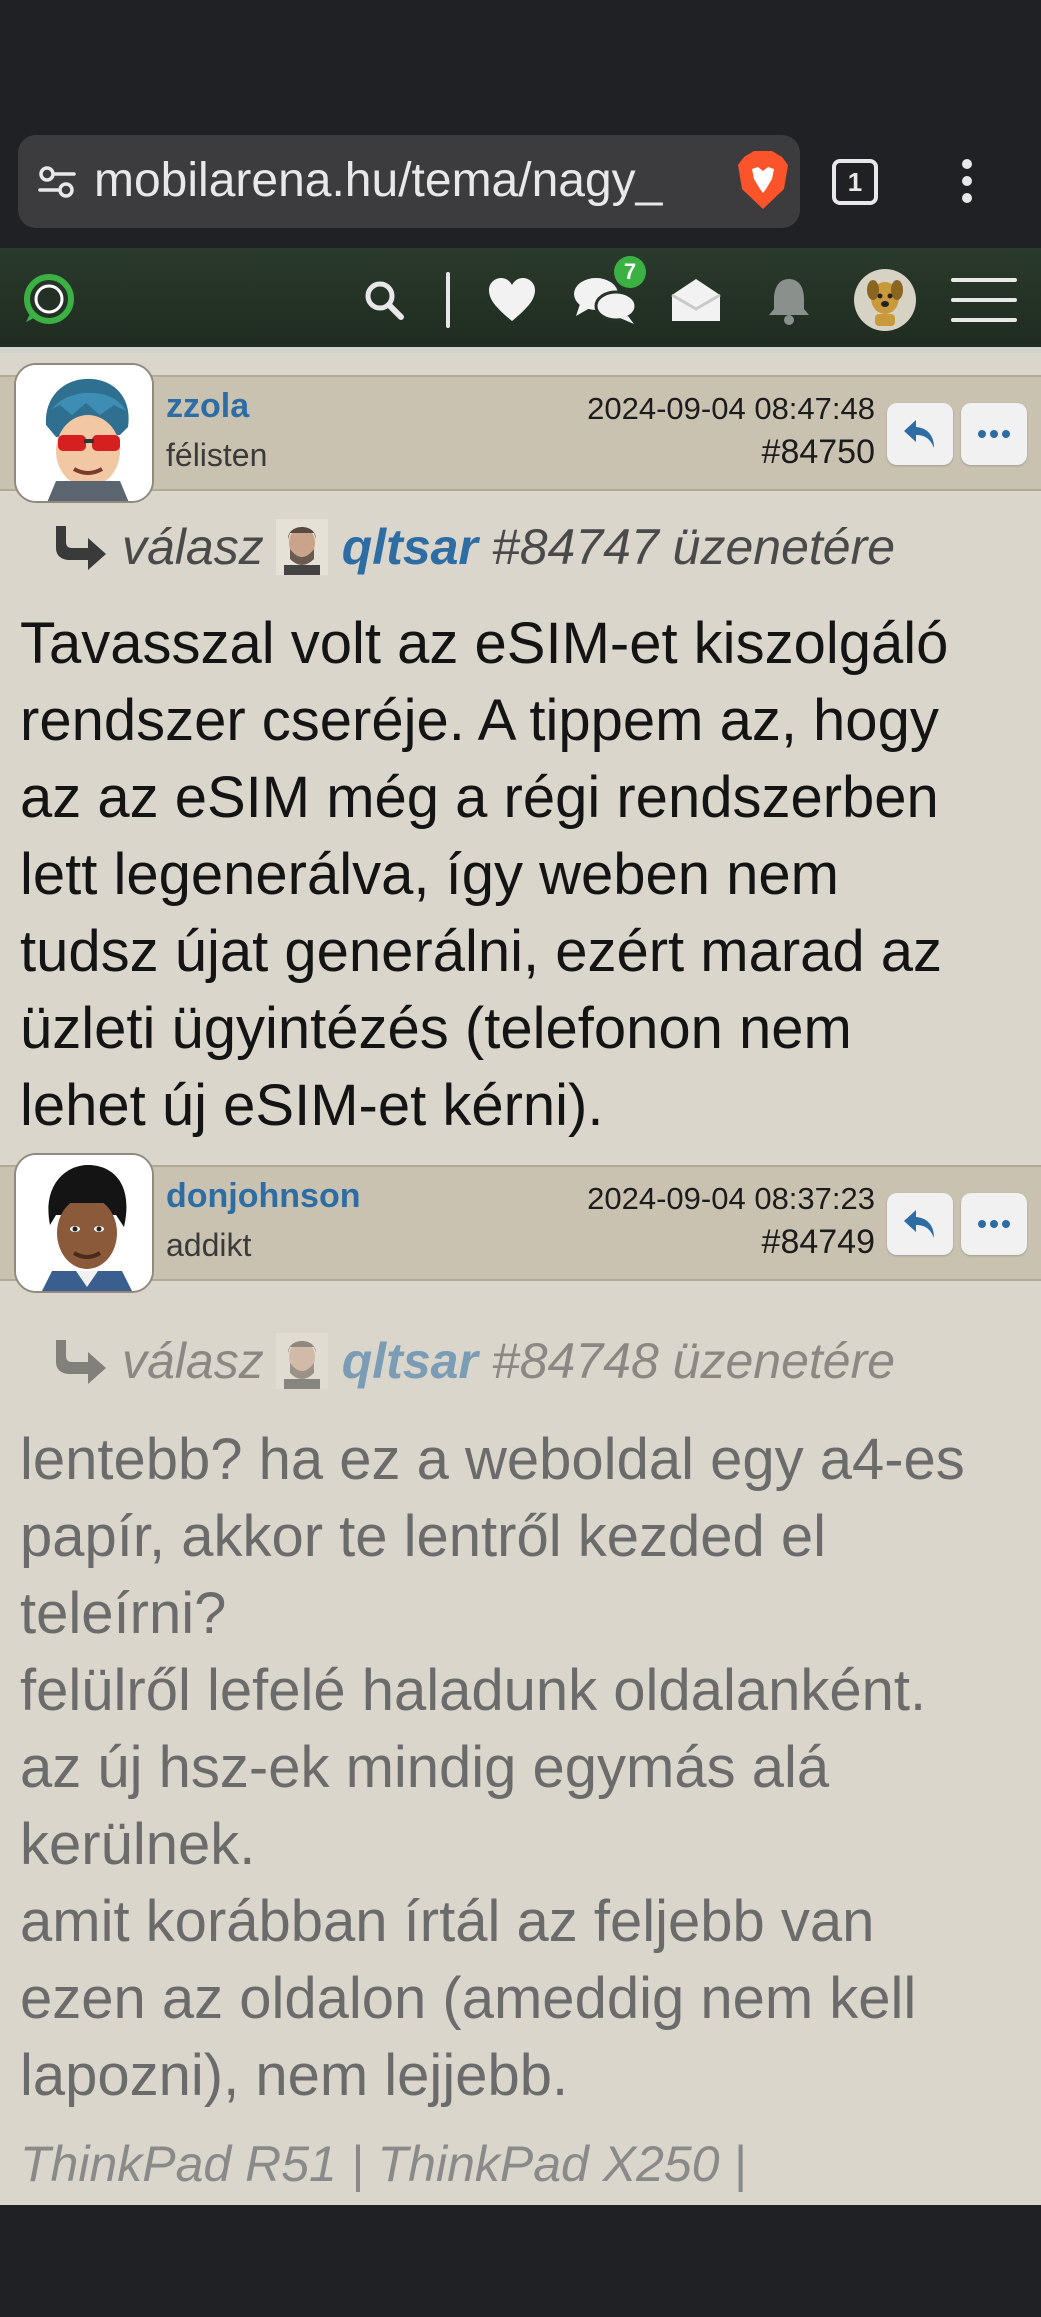 This screenshot has height=2317, width=1041. I want to click on heart-icon, so click(512, 300).